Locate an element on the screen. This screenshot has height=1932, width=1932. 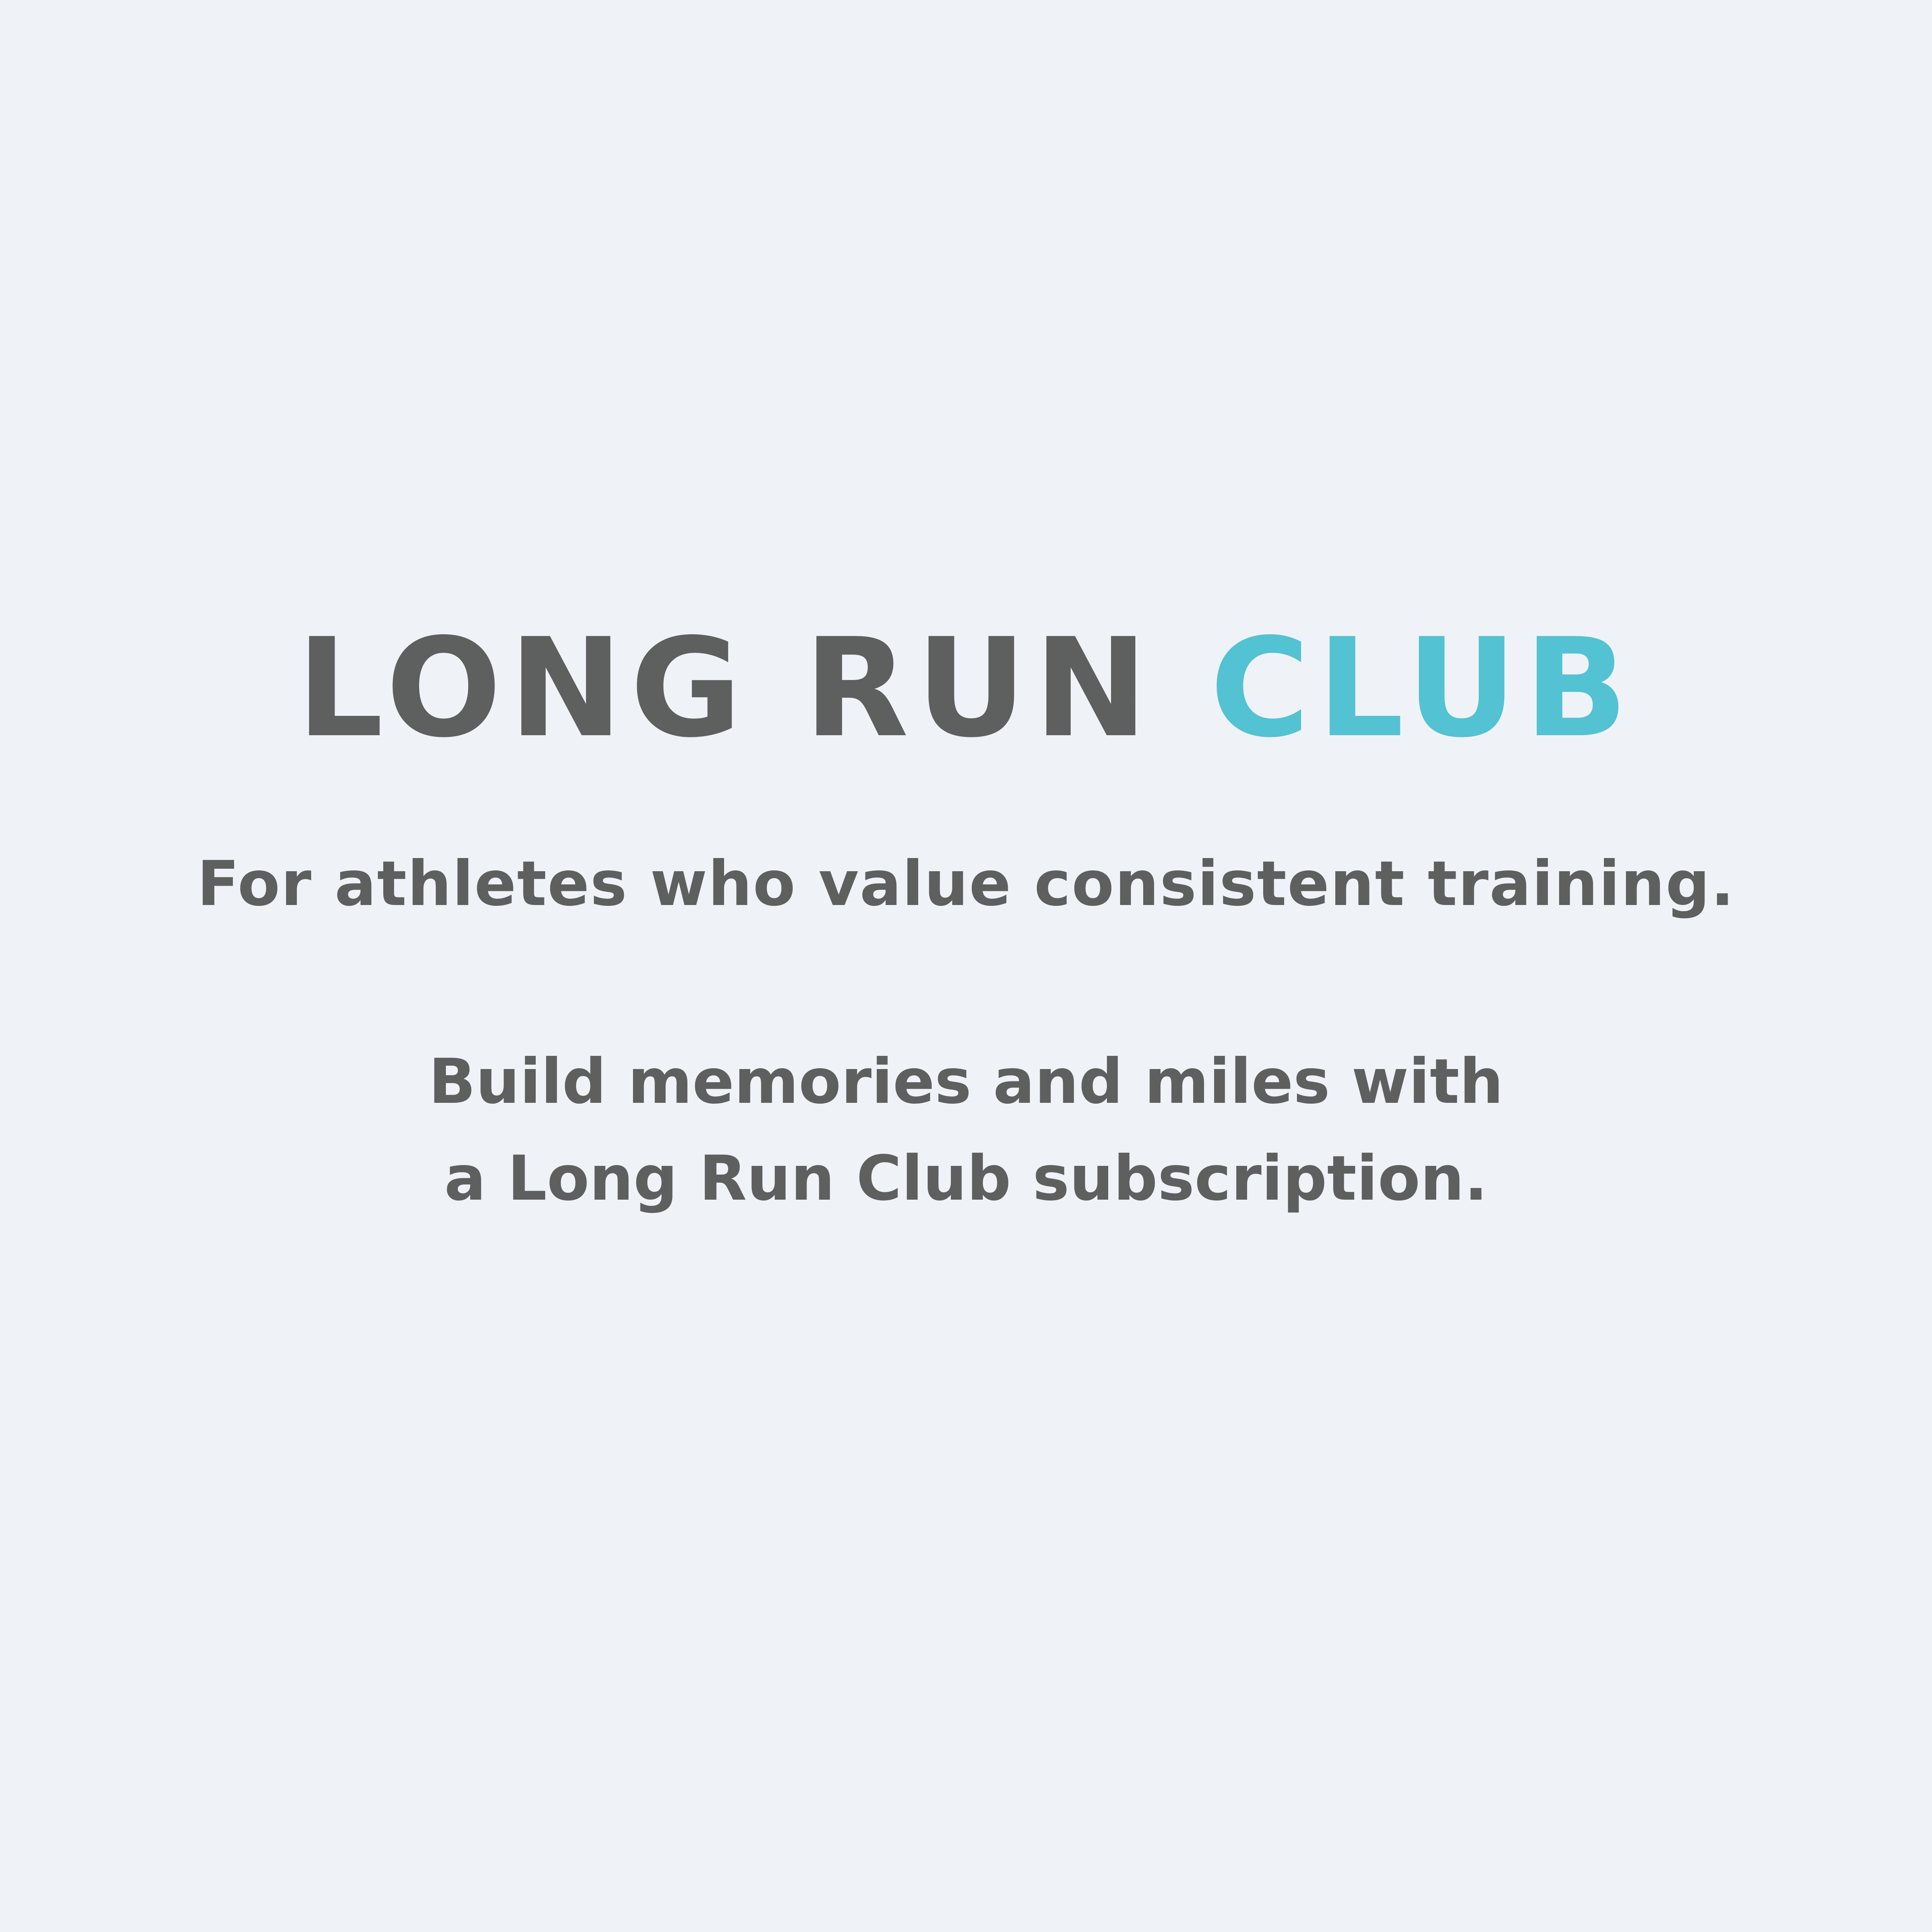
logo-word-main: LONG RUN is located at coordinates (726, 688).